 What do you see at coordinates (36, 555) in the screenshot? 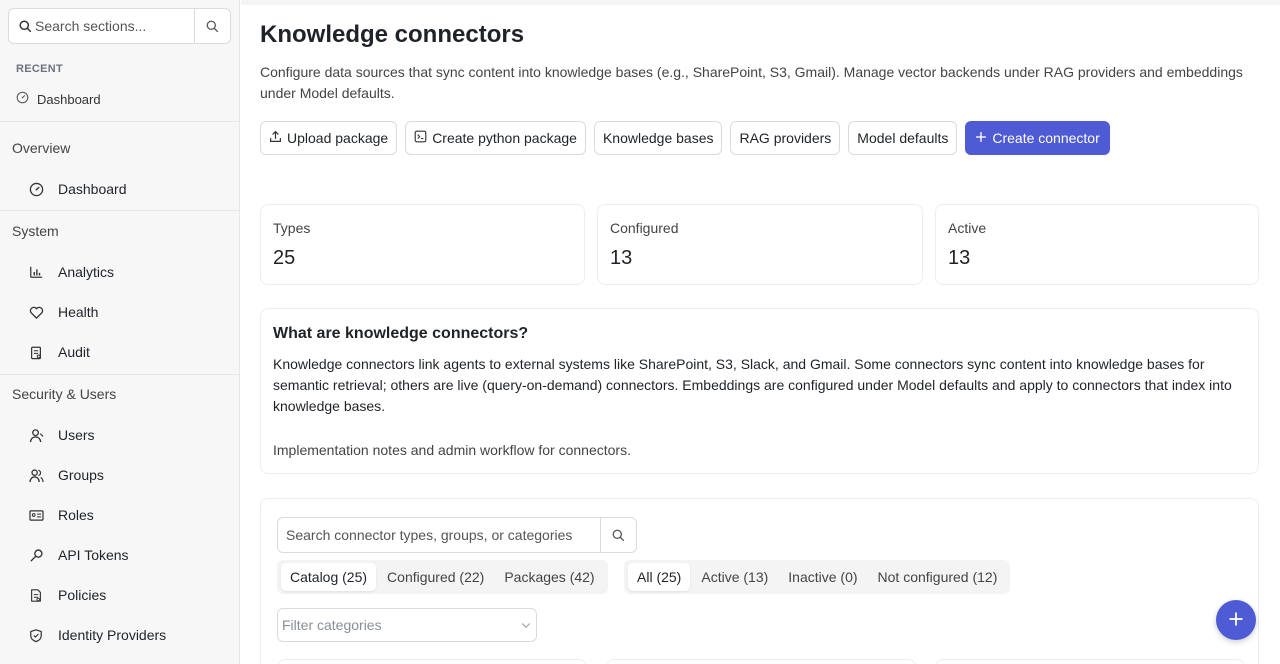
I see `key-icon` at bounding box center [36, 555].